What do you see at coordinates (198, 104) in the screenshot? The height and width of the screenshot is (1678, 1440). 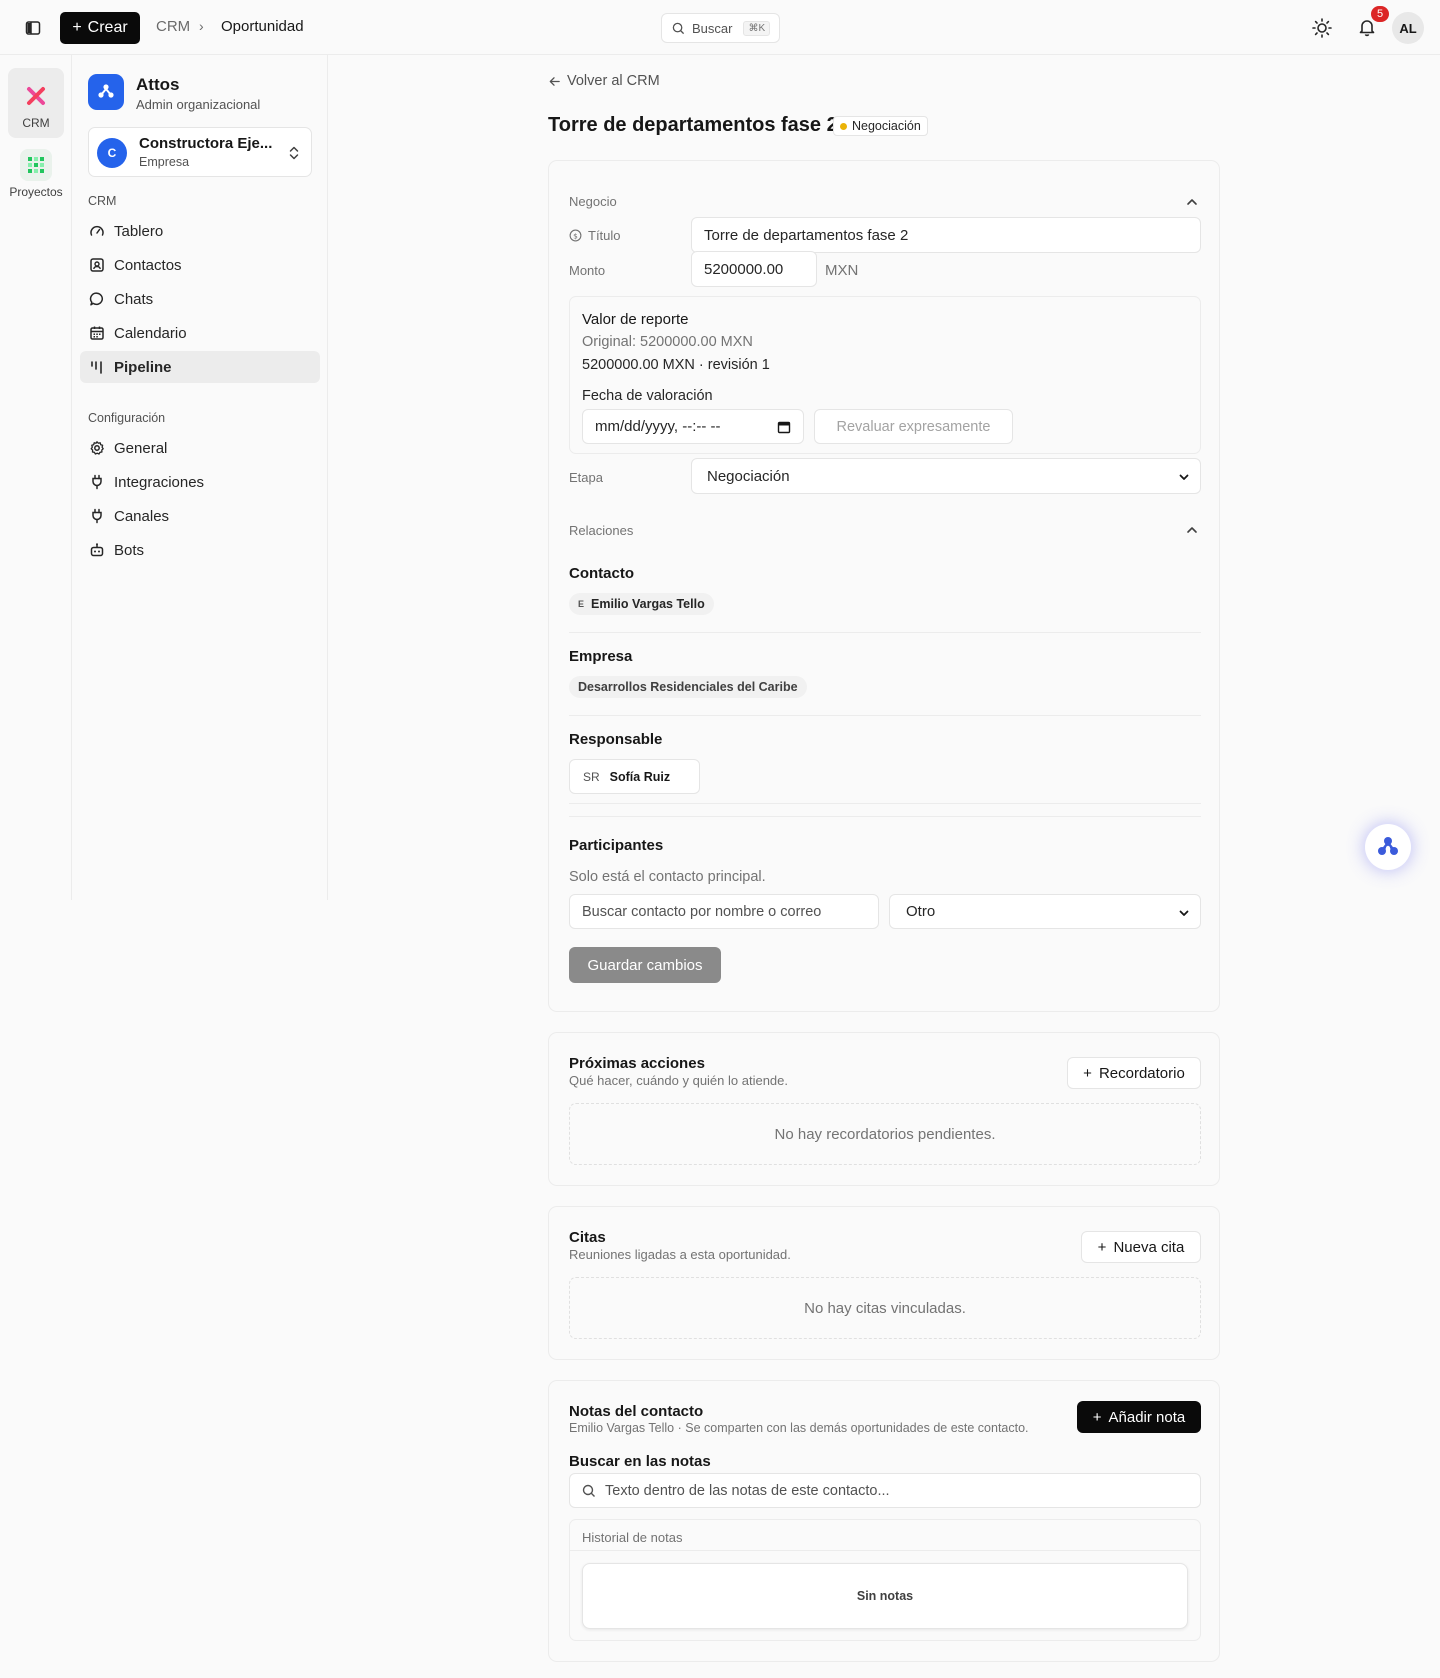 I see `org-role: Admin organizacional` at bounding box center [198, 104].